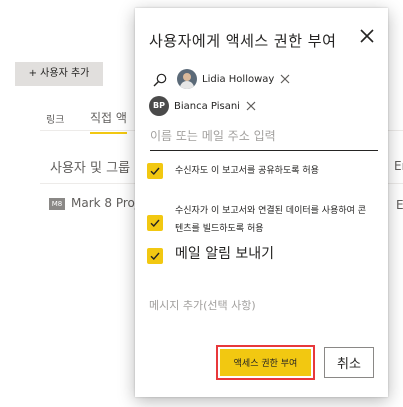 This screenshot has width=403, height=407. Describe the element at coordinates (367, 36) in the screenshot. I see `close-icon` at that location.